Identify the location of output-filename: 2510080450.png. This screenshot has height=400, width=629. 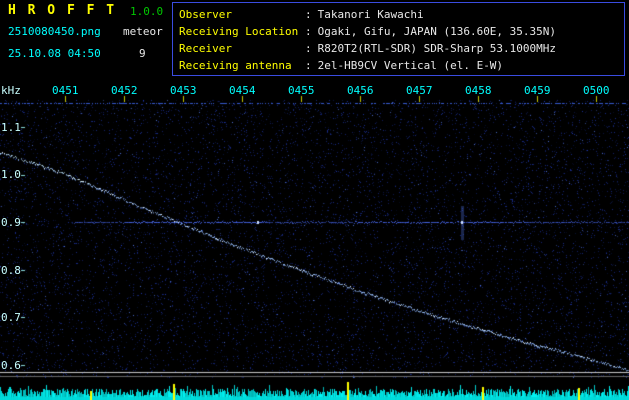
(54, 31).